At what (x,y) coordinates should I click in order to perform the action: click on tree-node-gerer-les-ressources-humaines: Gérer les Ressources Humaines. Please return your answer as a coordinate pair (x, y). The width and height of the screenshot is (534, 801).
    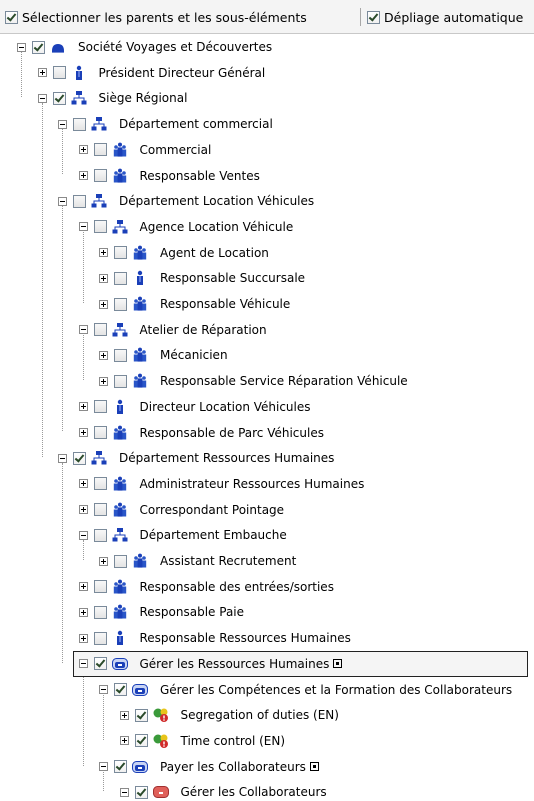
    Looking at the image, I should click on (300, 663).